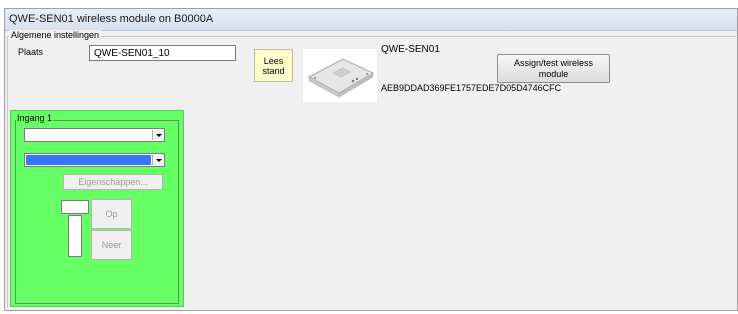  Describe the element at coordinates (471, 88) in the screenshot. I see `device-id: AEB9DDAD369FE1757EDE7D05D4746CFC` at that location.